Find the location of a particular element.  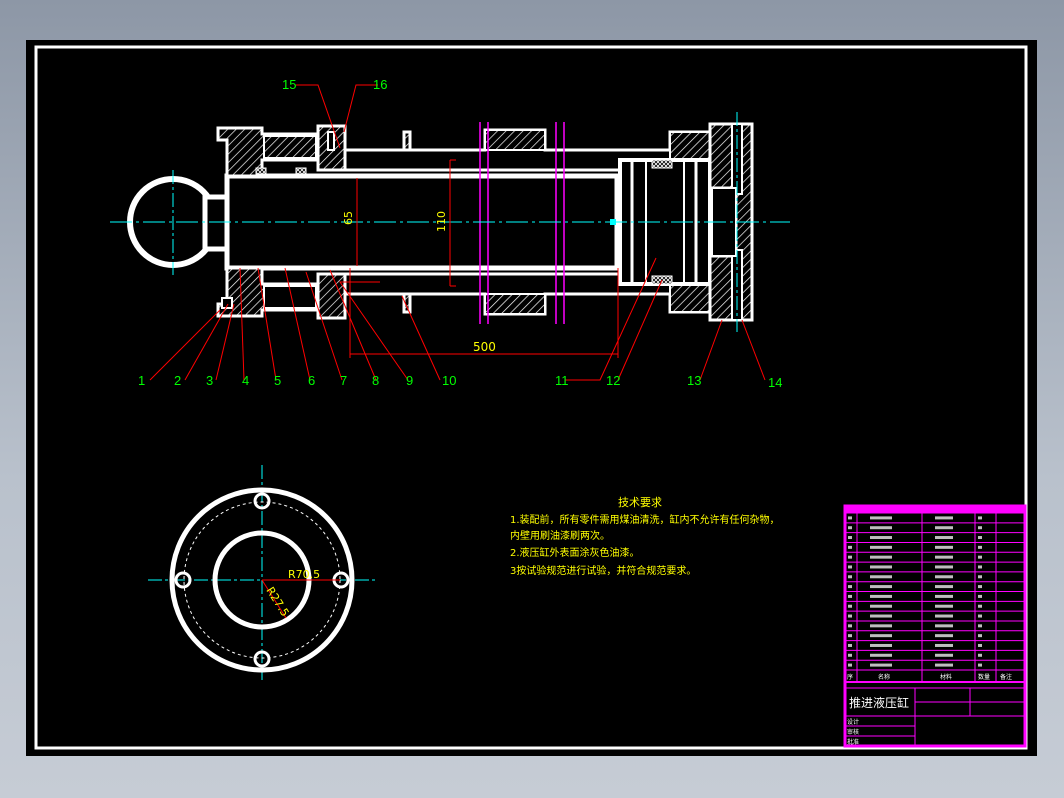

bom-header-qty: 数量 is located at coordinates (984, 677).